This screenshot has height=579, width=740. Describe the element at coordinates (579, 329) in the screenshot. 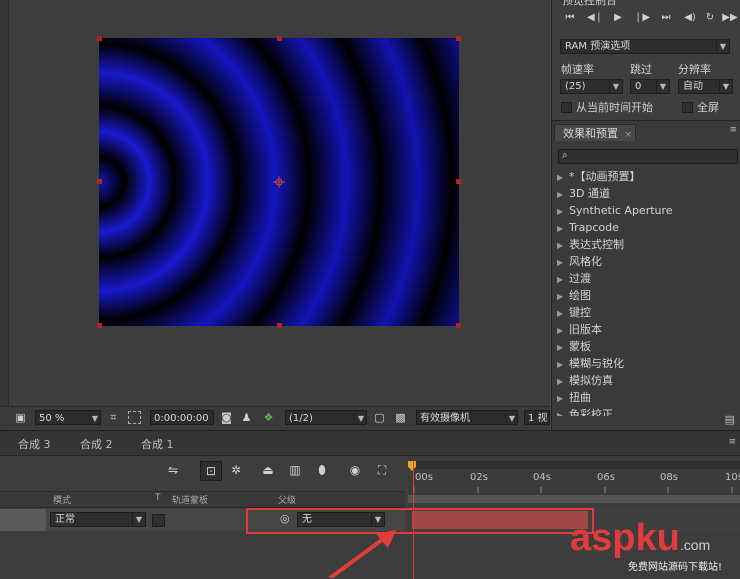

I see `effect-category-item: ▶ 旧版本` at that location.